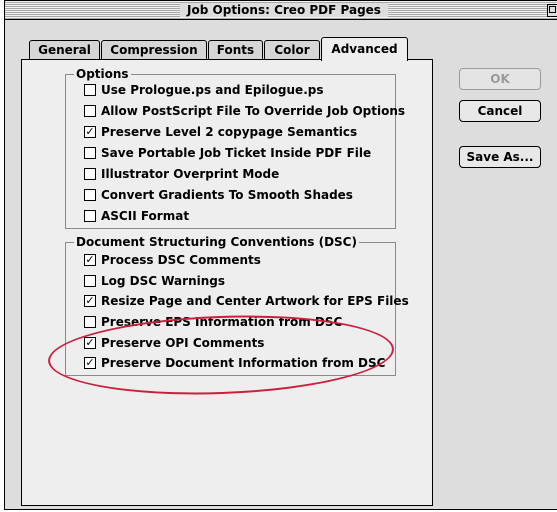 The image size is (557, 512). What do you see at coordinates (145, 216) in the screenshot?
I see `option-label: ASCII Format` at bounding box center [145, 216].